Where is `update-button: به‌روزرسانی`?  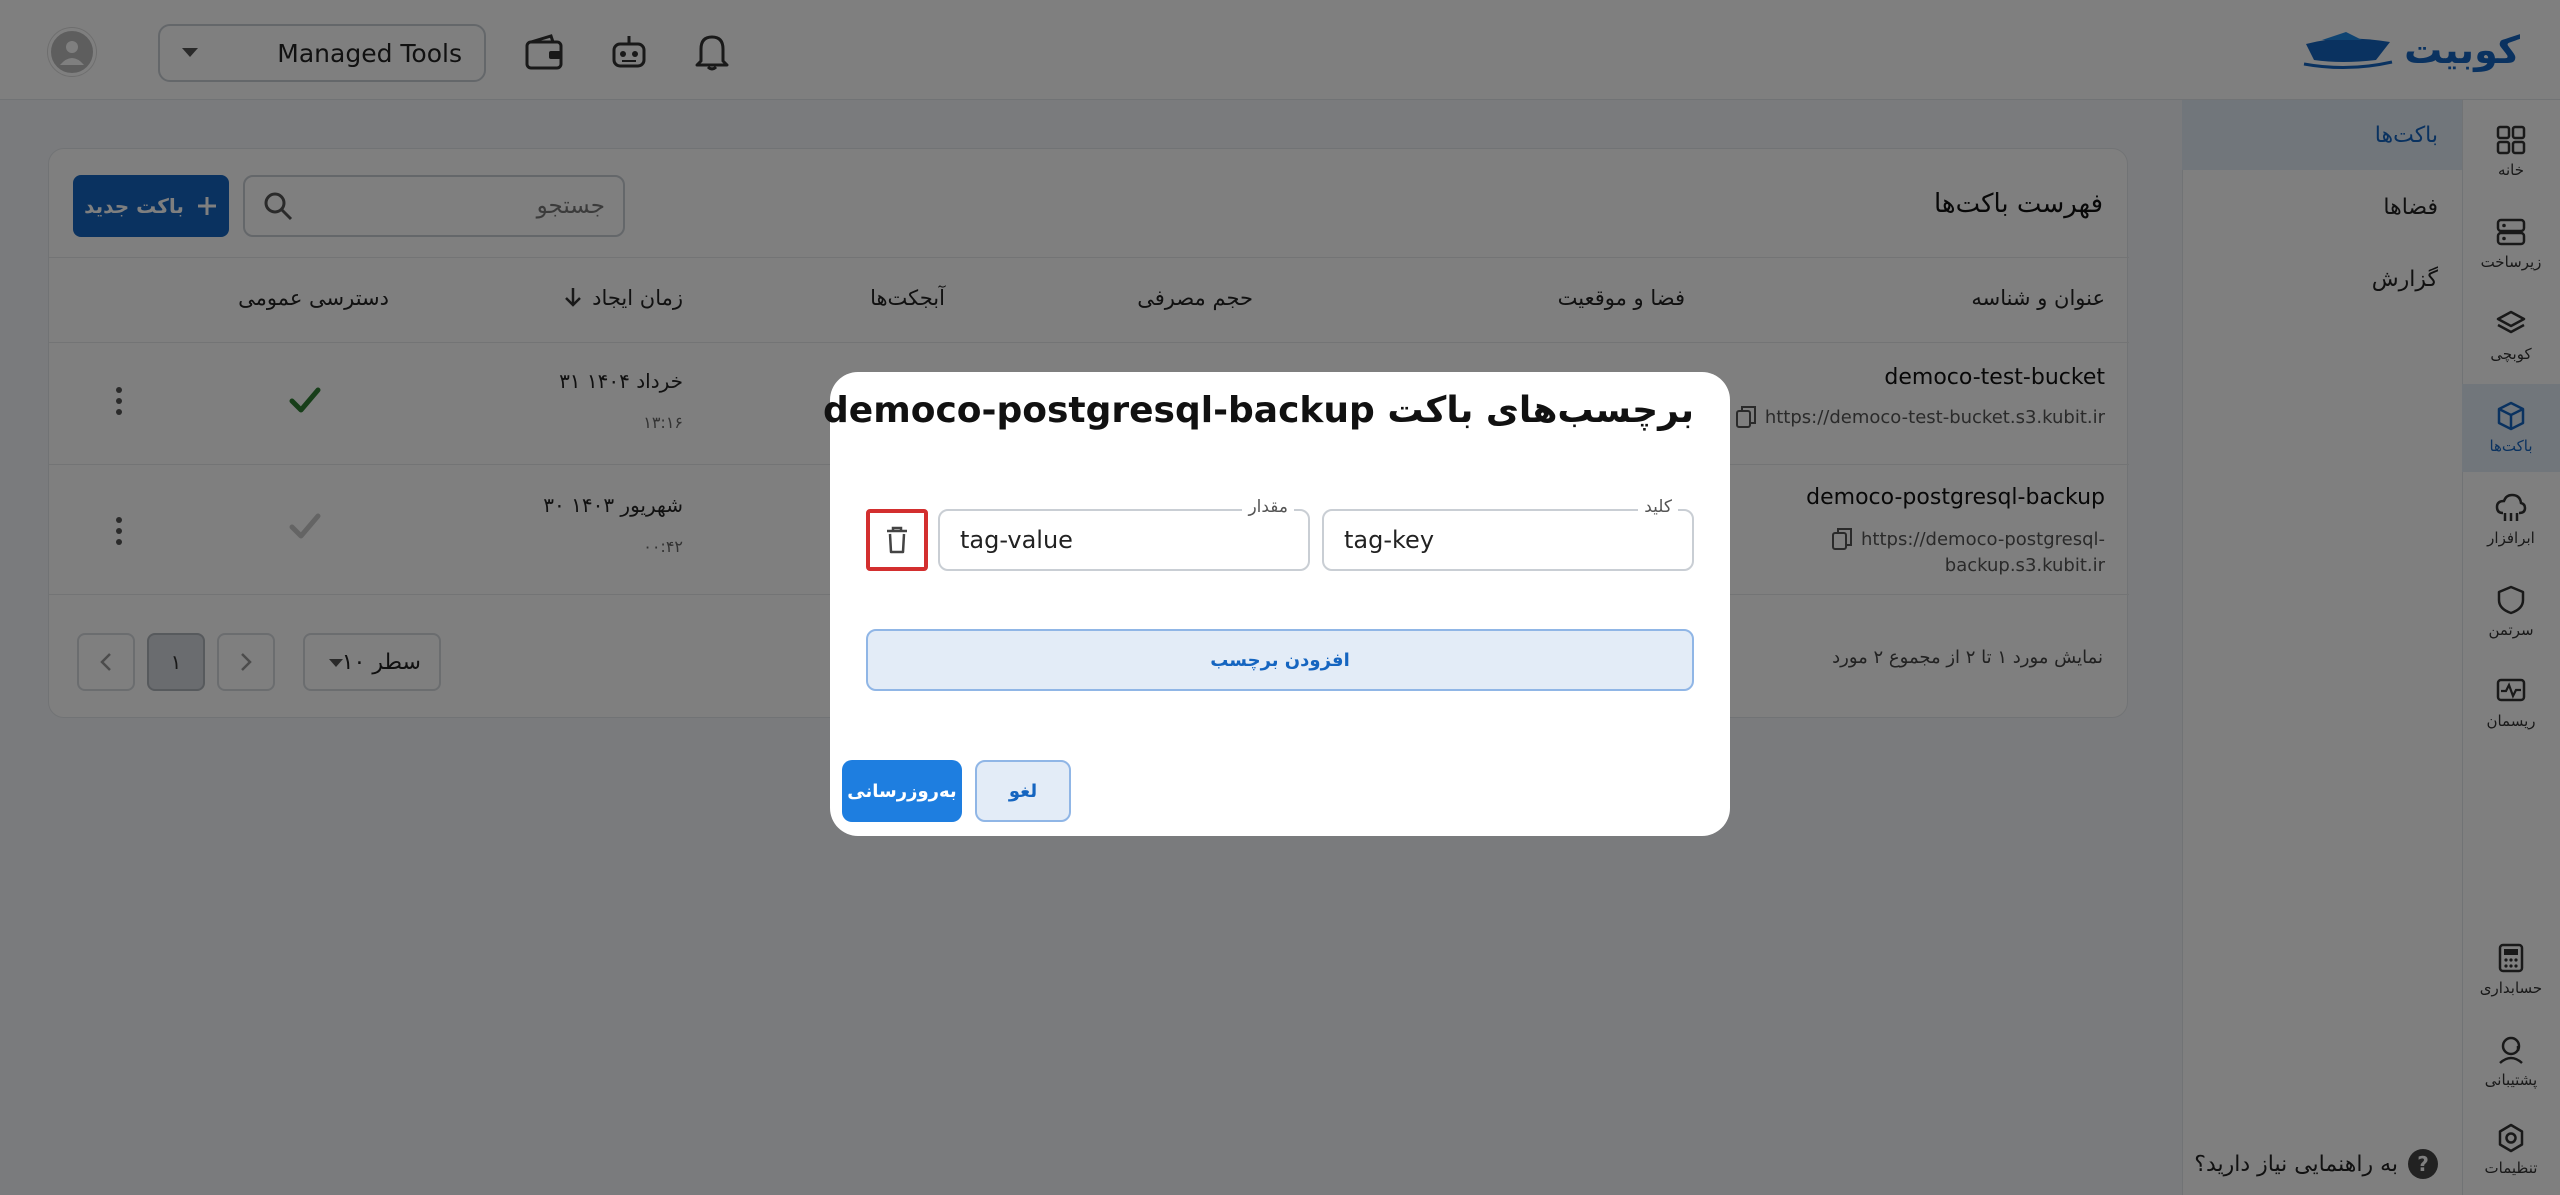 update-button: به‌روزرسانی is located at coordinates (902, 791).